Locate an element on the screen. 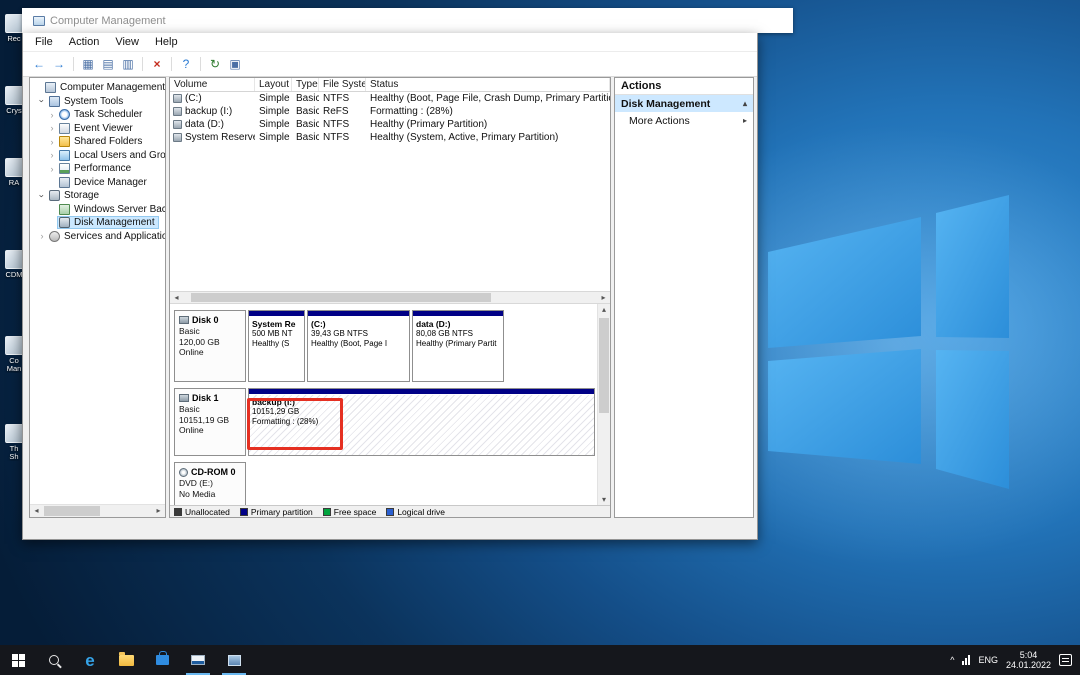 This screenshot has width=1080, height=675. delete-icon: × is located at coordinates (157, 64).